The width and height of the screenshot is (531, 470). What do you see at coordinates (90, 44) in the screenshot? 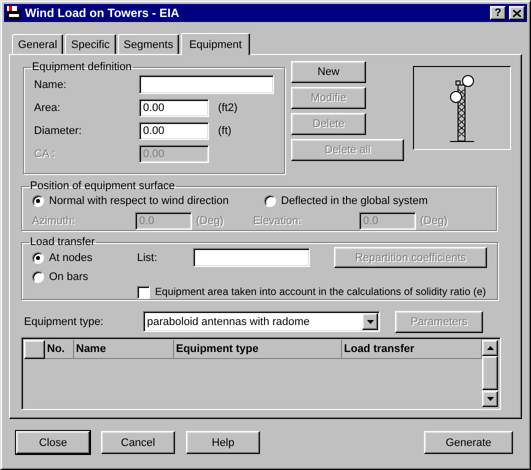
I see `tab: Specific` at bounding box center [90, 44].